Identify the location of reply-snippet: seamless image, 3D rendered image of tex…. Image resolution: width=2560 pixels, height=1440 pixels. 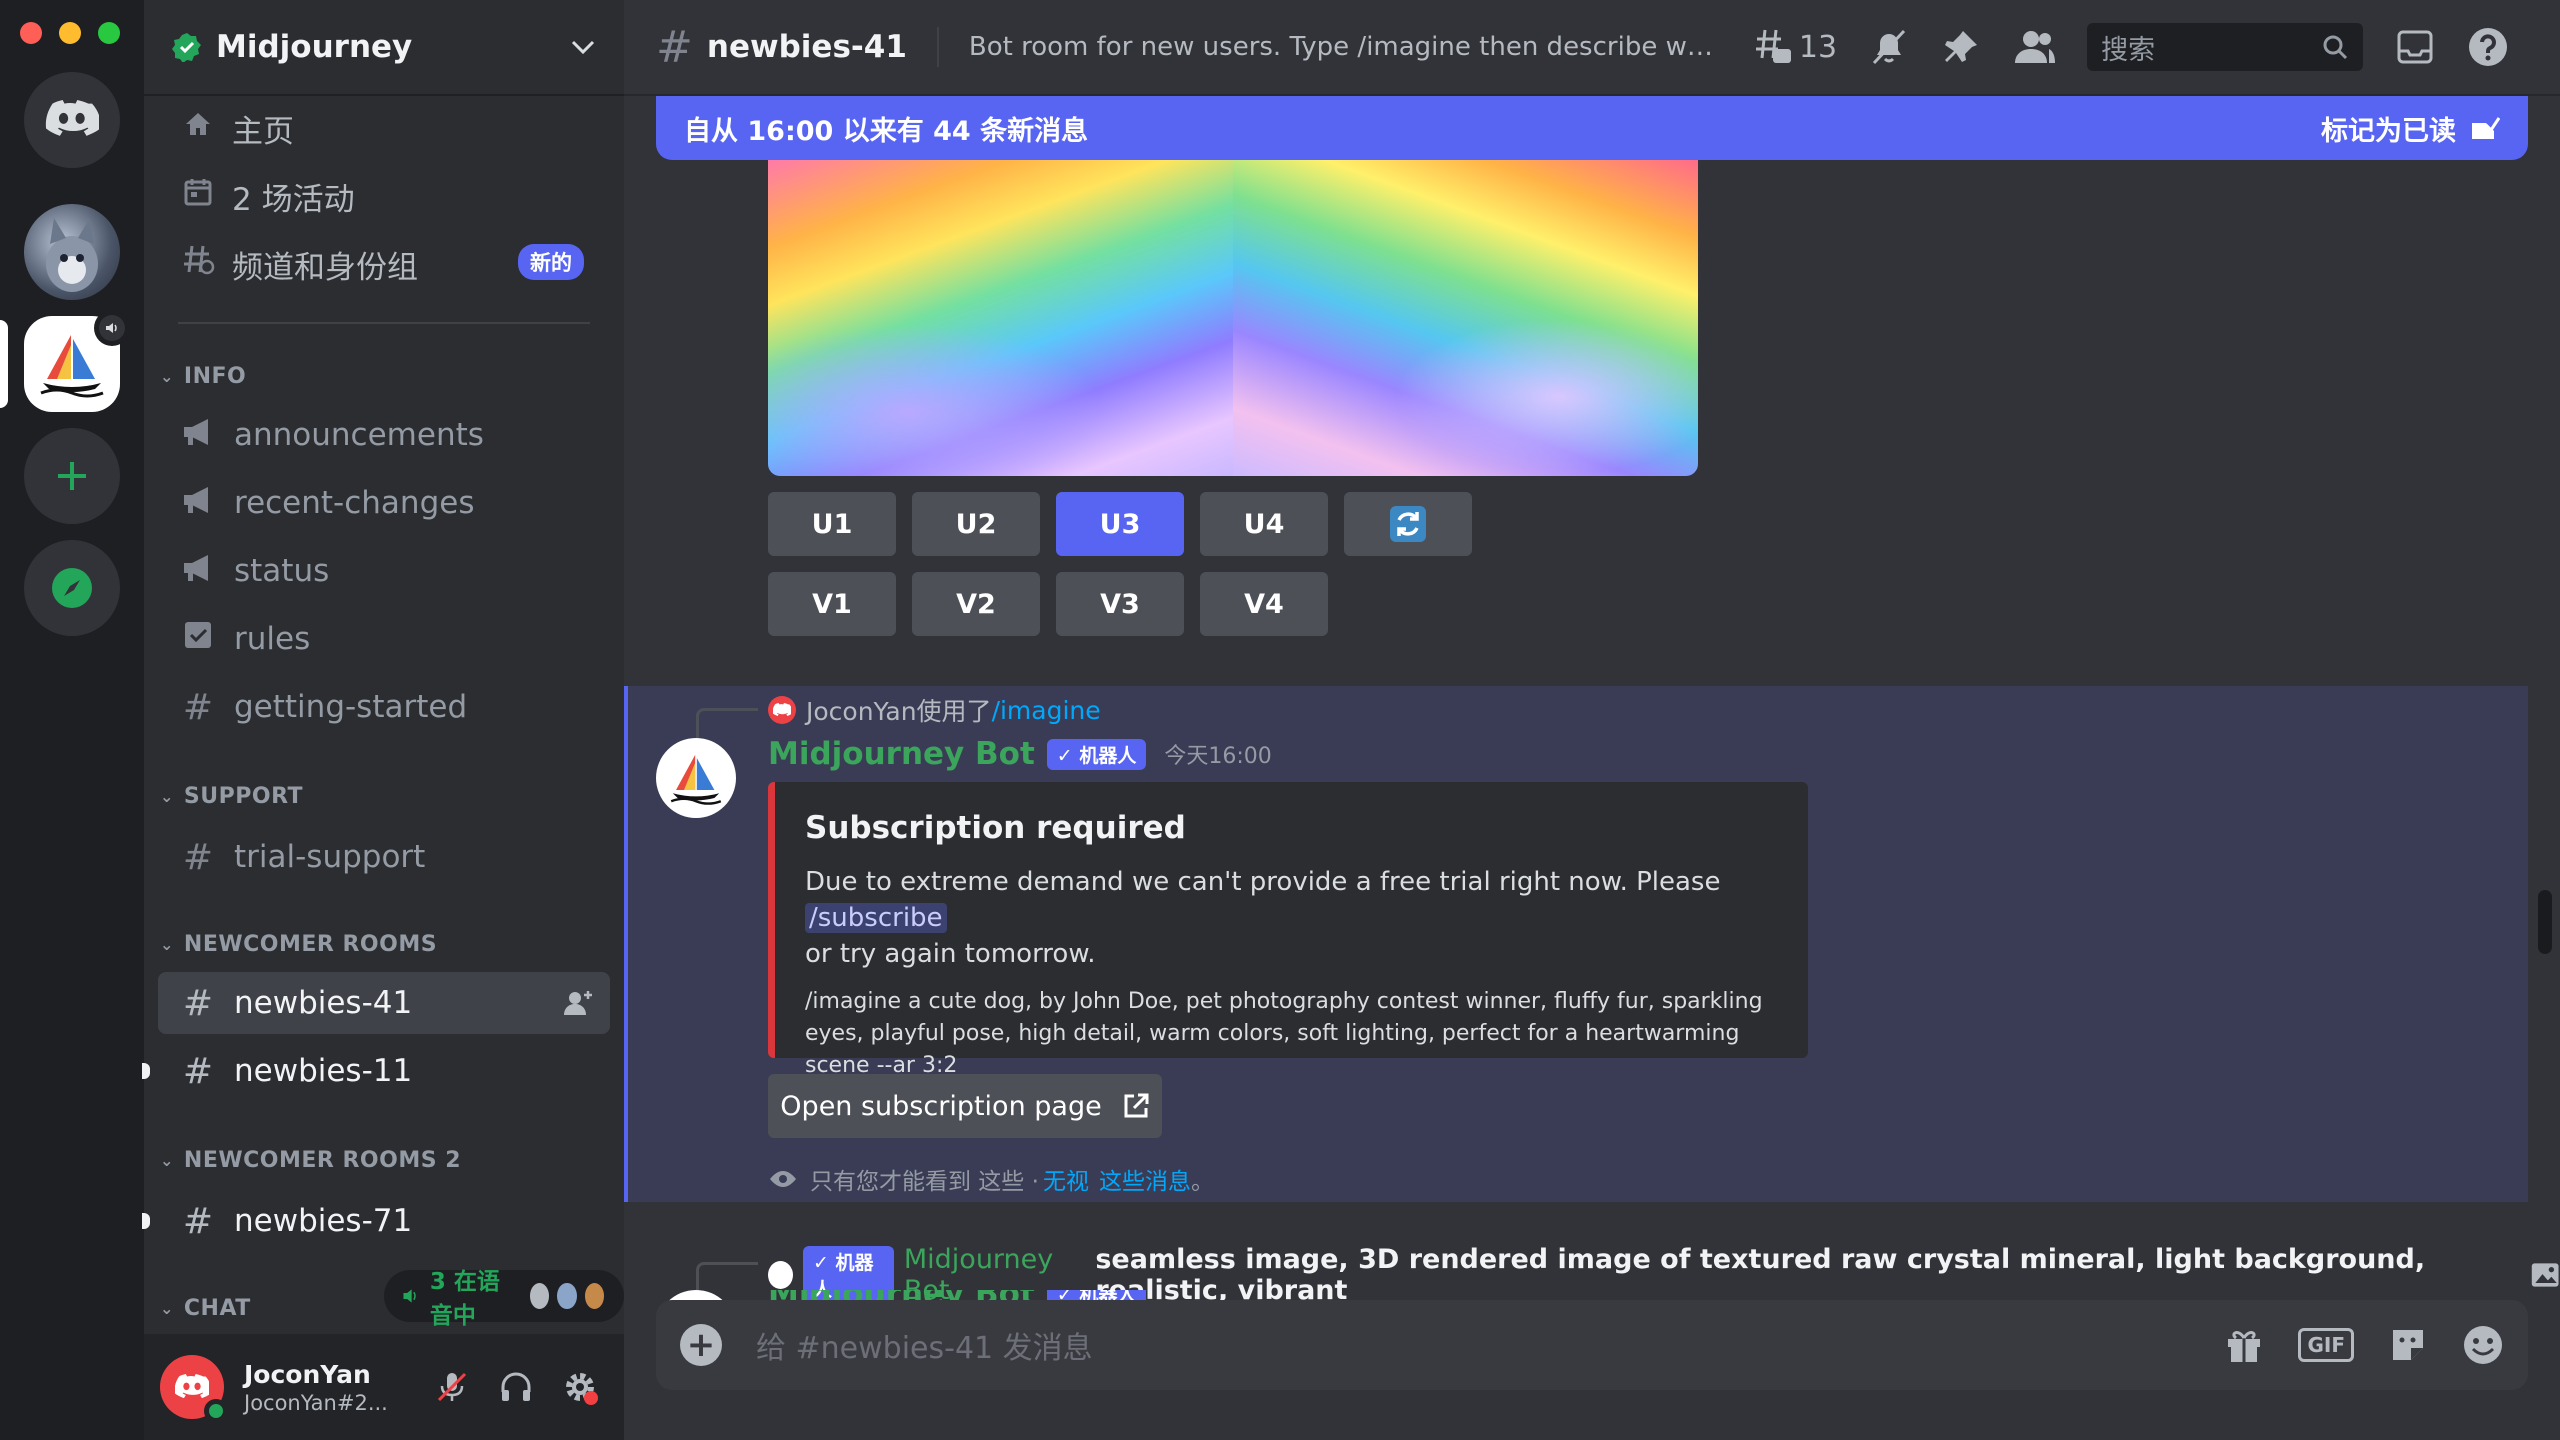
(1760, 1275).